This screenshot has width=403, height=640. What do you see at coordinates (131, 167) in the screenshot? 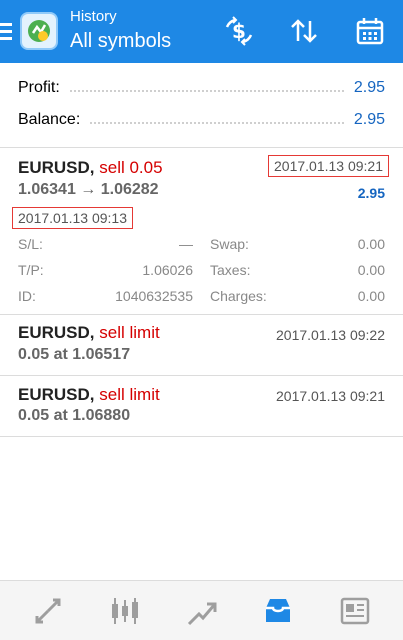
I see `deal-type: sell 0.05` at bounding box center [131, 167].